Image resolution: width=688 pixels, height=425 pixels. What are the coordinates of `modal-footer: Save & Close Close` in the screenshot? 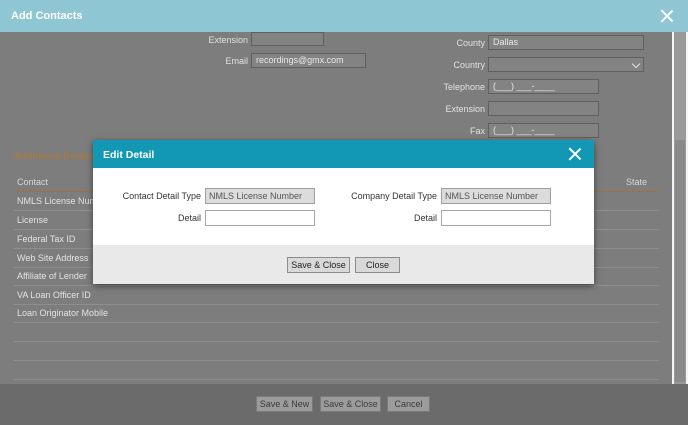 It's located at (343, 264).